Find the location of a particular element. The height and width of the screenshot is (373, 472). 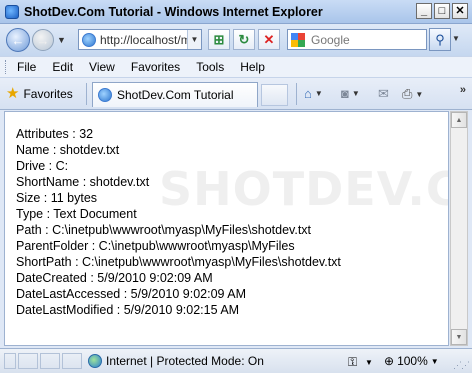

menu-tools: Tools is located at coordinates (210, 67).